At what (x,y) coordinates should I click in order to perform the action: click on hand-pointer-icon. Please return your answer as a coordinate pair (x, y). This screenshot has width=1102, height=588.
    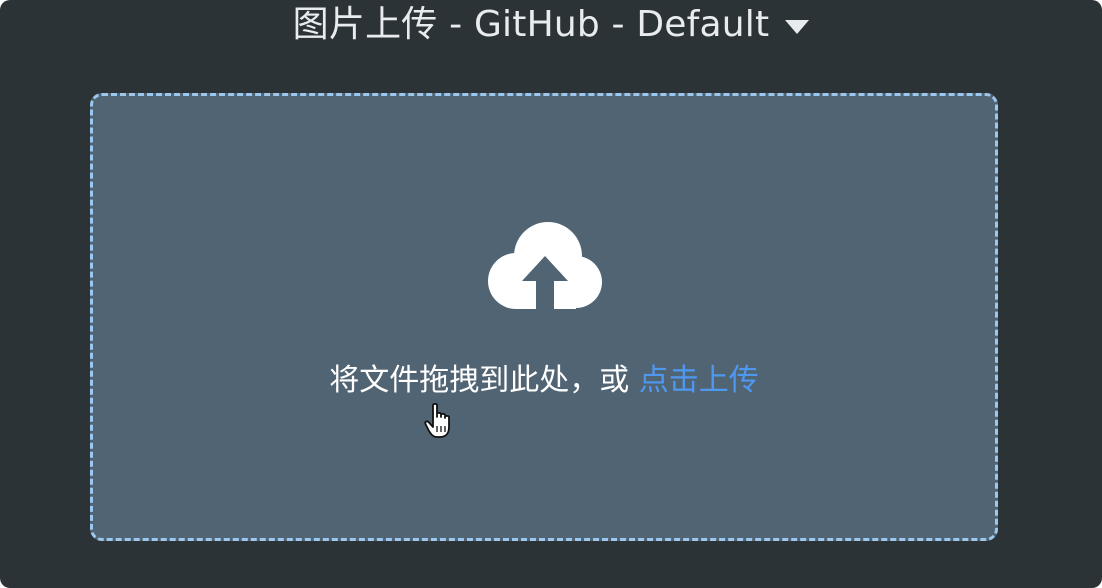
    Looking at the image, I should click on (441, 421).